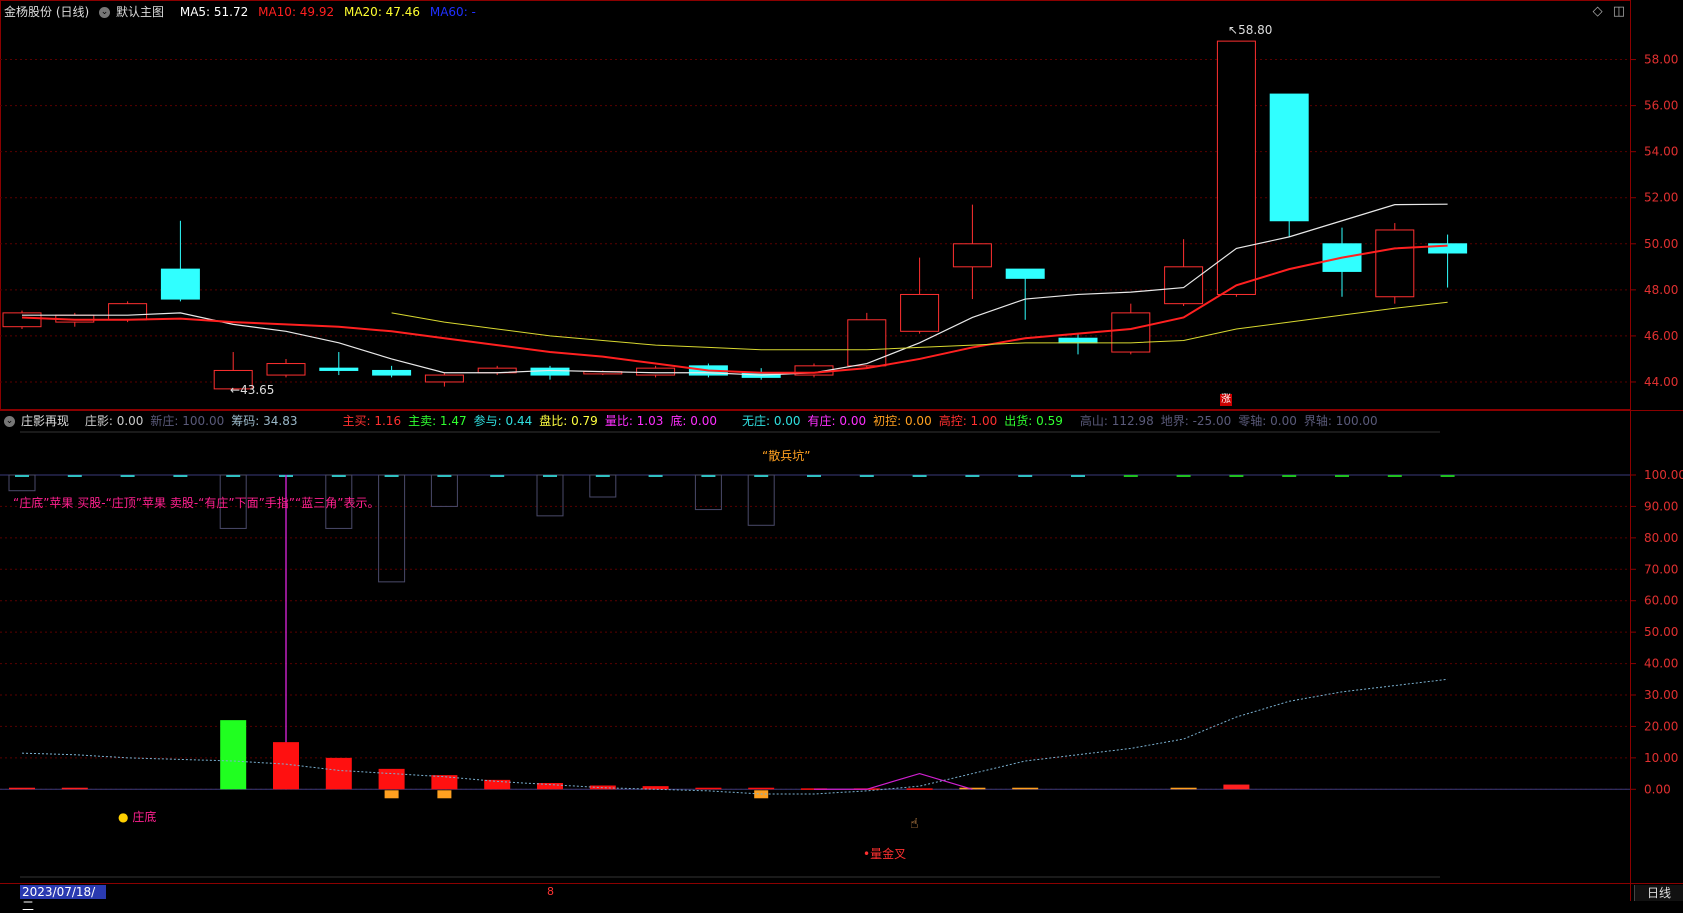 The height and width of the screenshot is (913, 1683). Describe the element at coordinates (1250, 30) in the screenshot. I see `high-price-label: ↖58.80` at that location.